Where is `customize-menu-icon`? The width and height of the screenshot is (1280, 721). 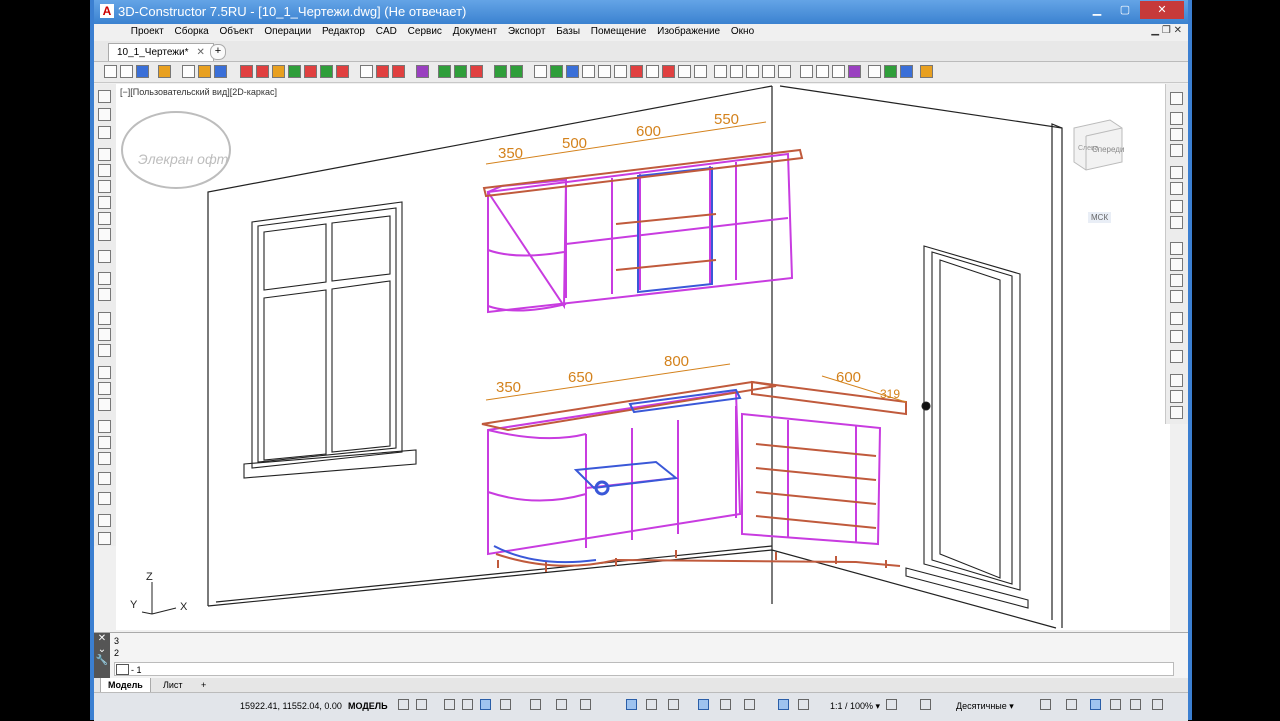
customize-menu-icon is located at coordinates (1157, 704).